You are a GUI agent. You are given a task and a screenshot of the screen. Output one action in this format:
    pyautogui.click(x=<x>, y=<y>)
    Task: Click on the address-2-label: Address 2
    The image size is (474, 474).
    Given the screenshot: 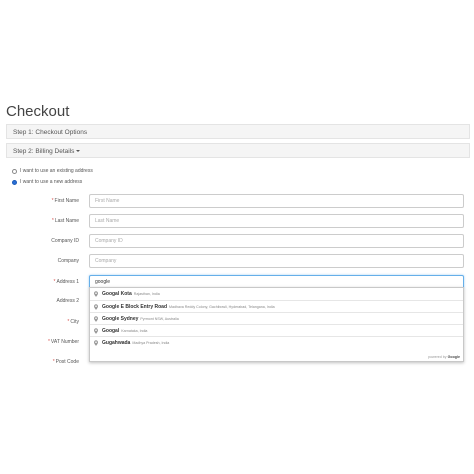 What is the action you would take?
    pyautogui.click(x=67, y=301)
    